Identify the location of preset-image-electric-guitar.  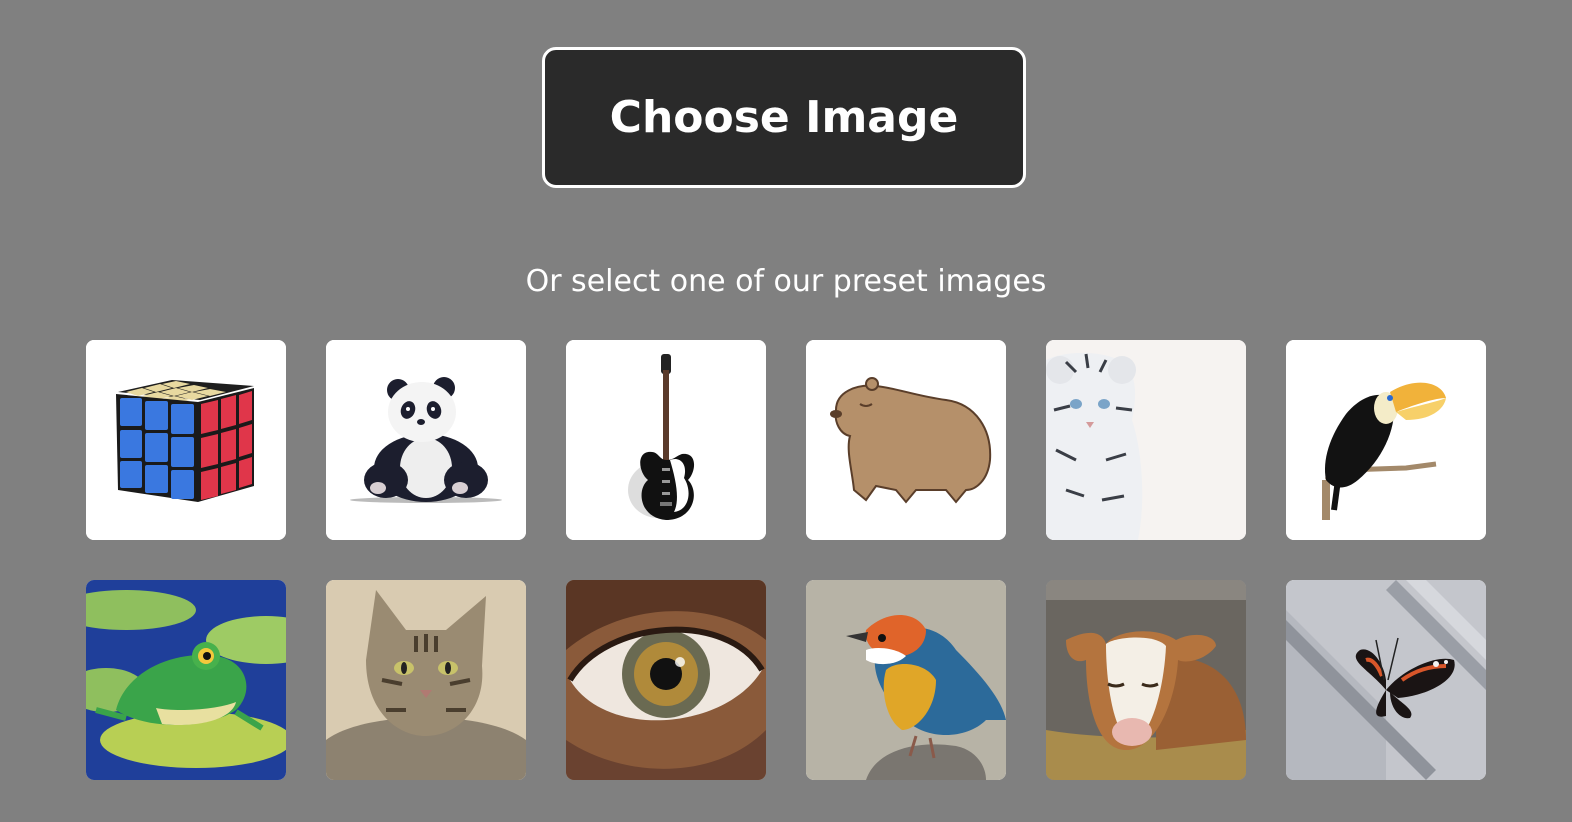
(666, 440).